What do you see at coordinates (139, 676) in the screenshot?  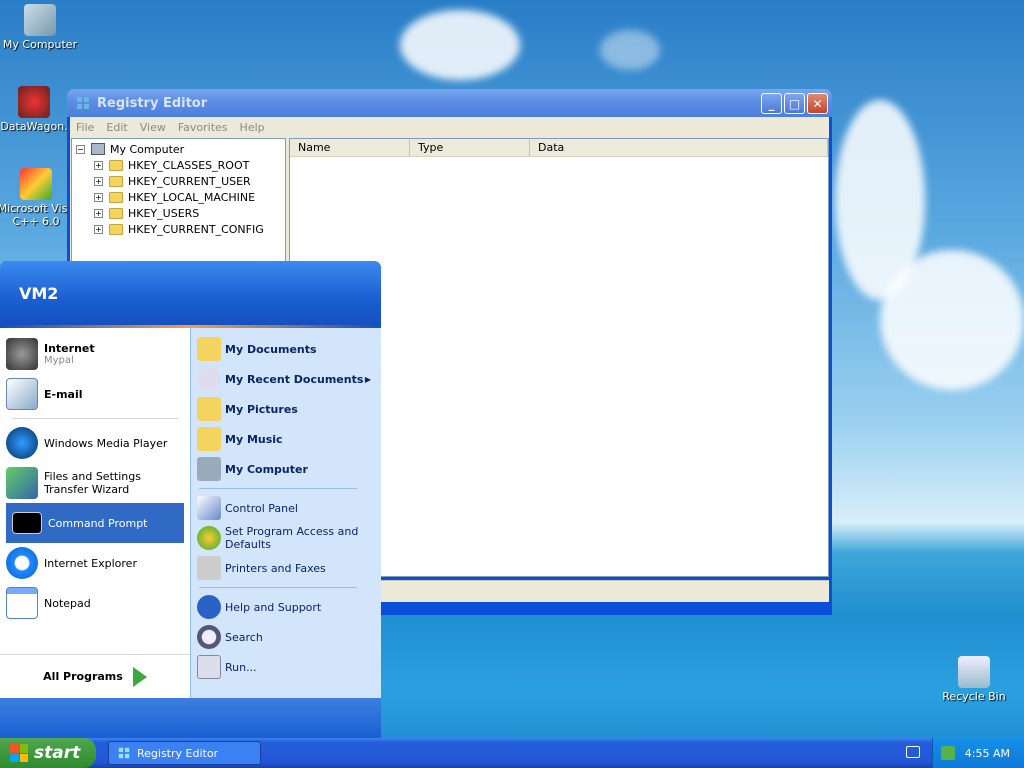 I see `arrow-right-icon` at bounding box center [139, 676].